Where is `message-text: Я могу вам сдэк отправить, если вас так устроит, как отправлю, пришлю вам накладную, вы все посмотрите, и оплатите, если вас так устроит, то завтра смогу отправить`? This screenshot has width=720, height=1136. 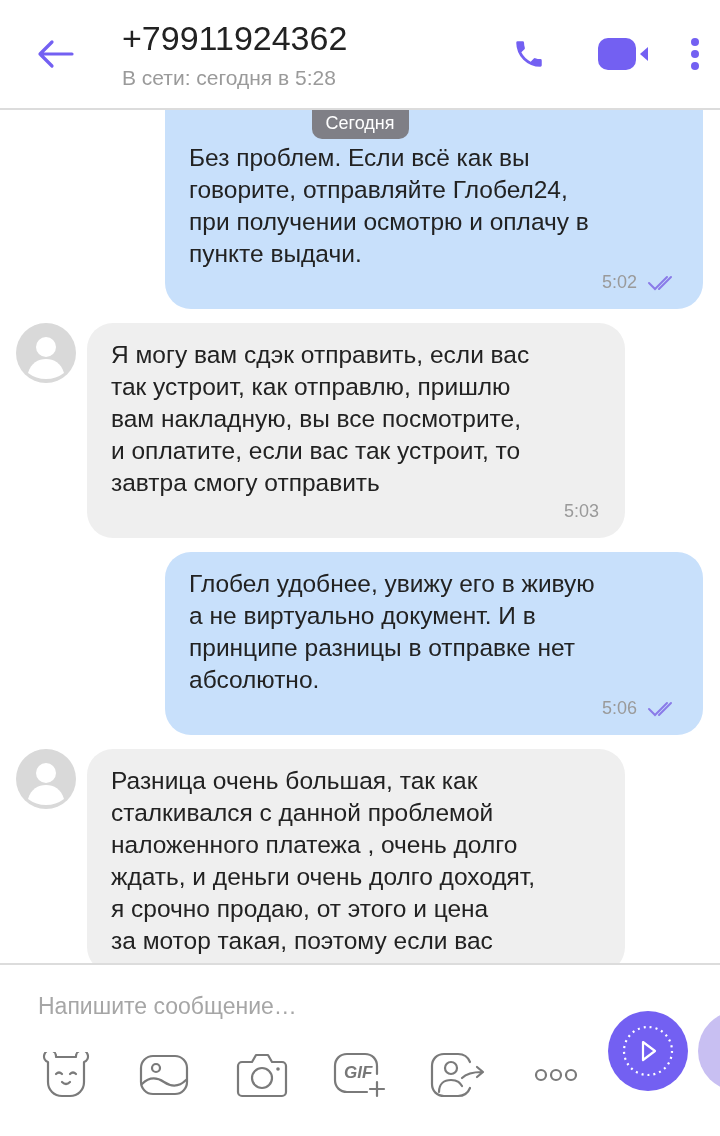
message-text: Я могу вам сдэк отправить, если вас так устроит, как отправлю, пришлю вам накладную, вы все посмотрите, и оплатите, если вас так устроит, то завтра смогу отправить is located at coordinates (321, 419).